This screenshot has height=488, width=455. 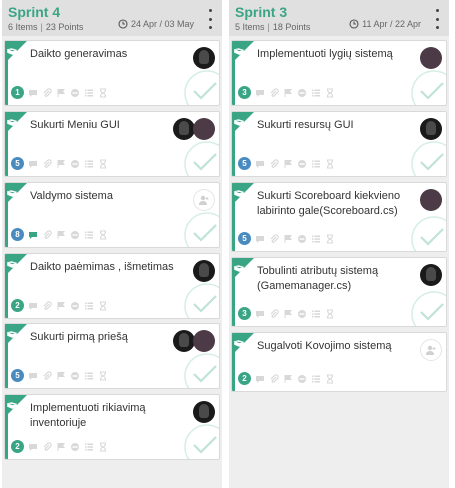 I want to click on story-card: Implementuoti lygių sistemą 3, so click(x=339, y=73).